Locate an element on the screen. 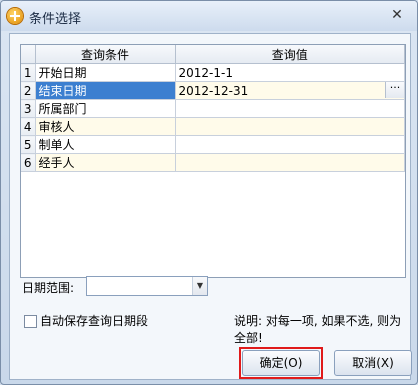 The image size is (418, 385). app-icon is located at coordinates (15, 16).